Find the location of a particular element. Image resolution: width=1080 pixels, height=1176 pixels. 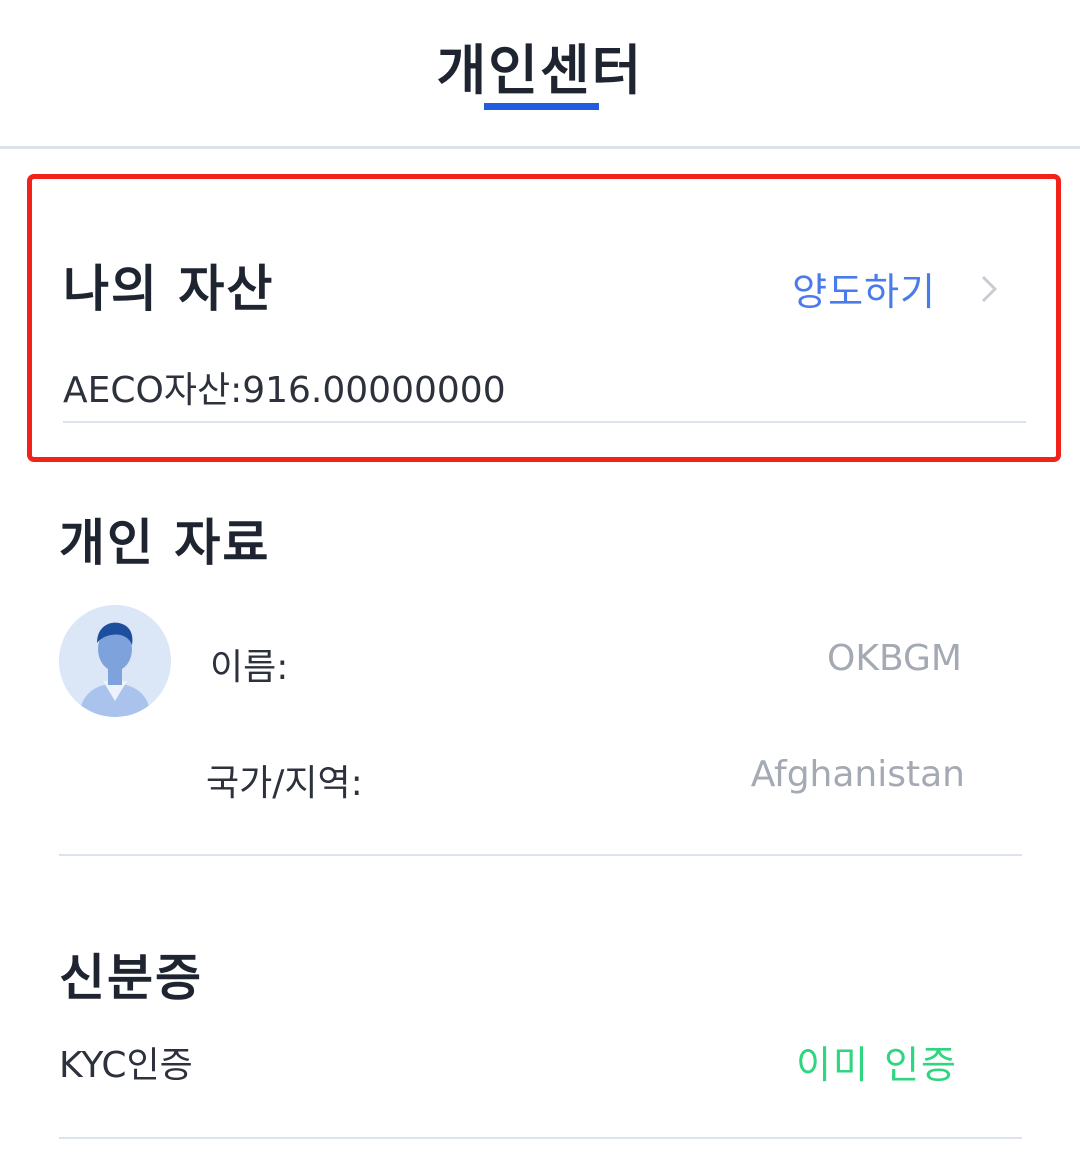

aeco-balance: AECO자산:916.00000000 is located at coordinates (284, 390).